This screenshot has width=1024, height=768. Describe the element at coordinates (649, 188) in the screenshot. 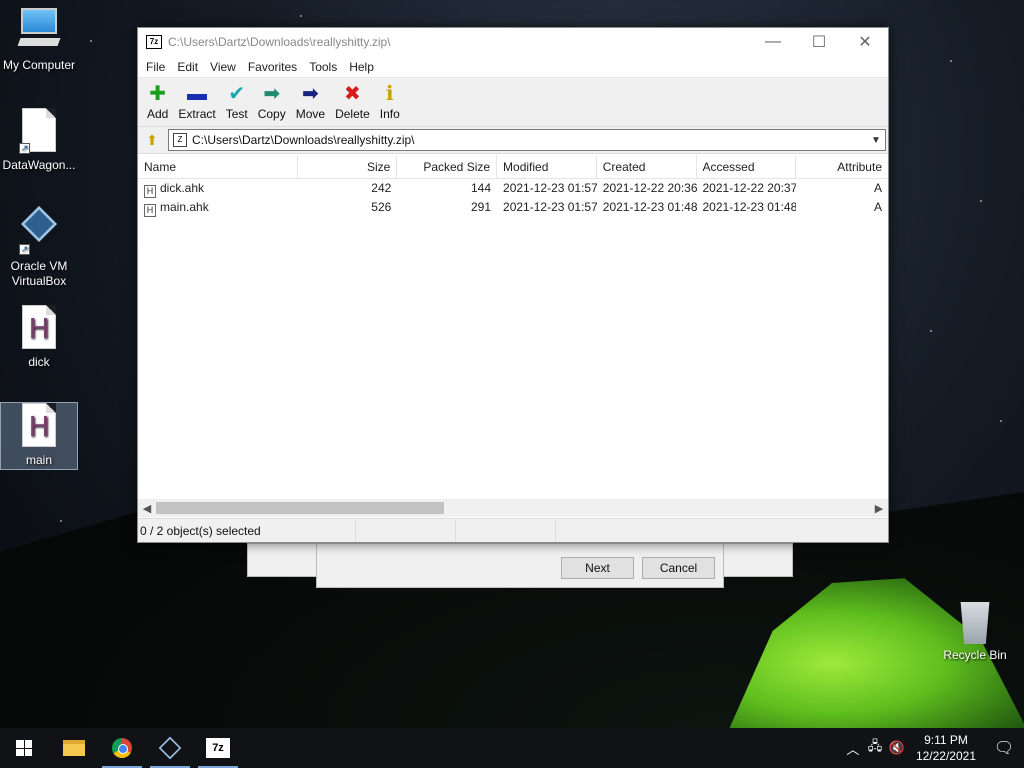

I see `cell-created: 2021-12-22 20:36` at that location.